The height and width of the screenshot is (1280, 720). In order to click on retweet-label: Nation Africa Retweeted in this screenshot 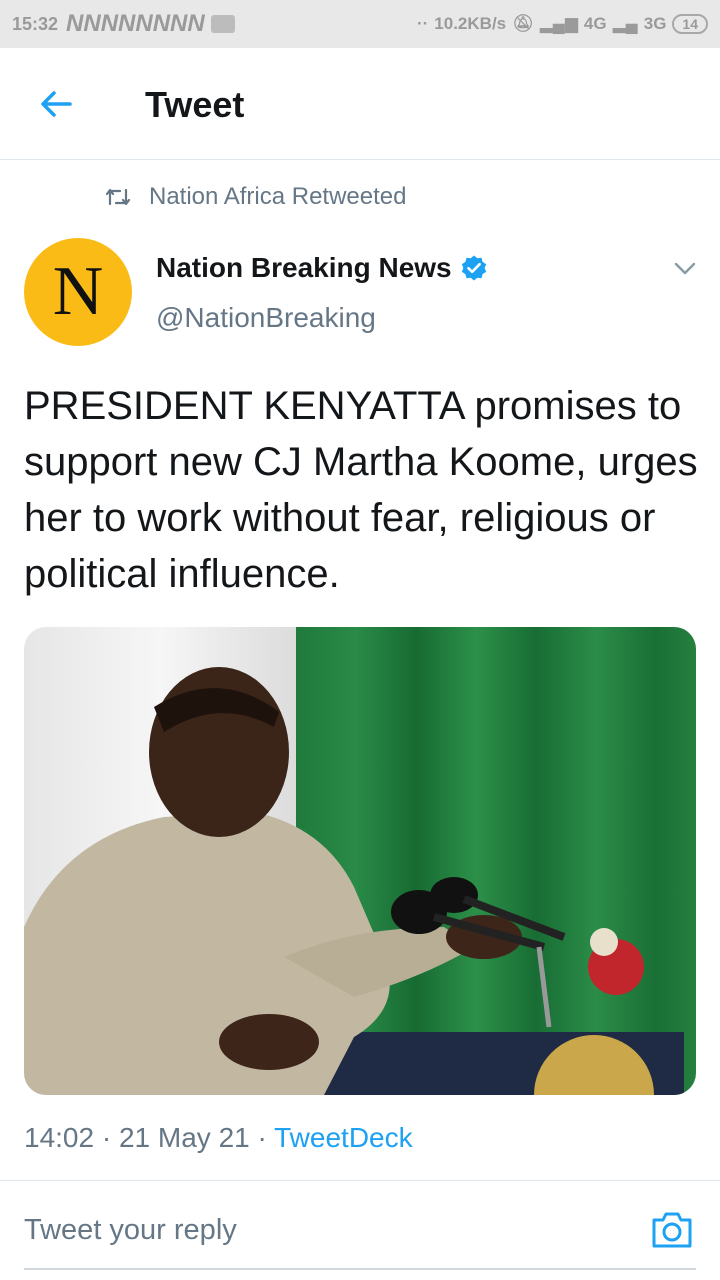, I will do `click(278, 196)`.